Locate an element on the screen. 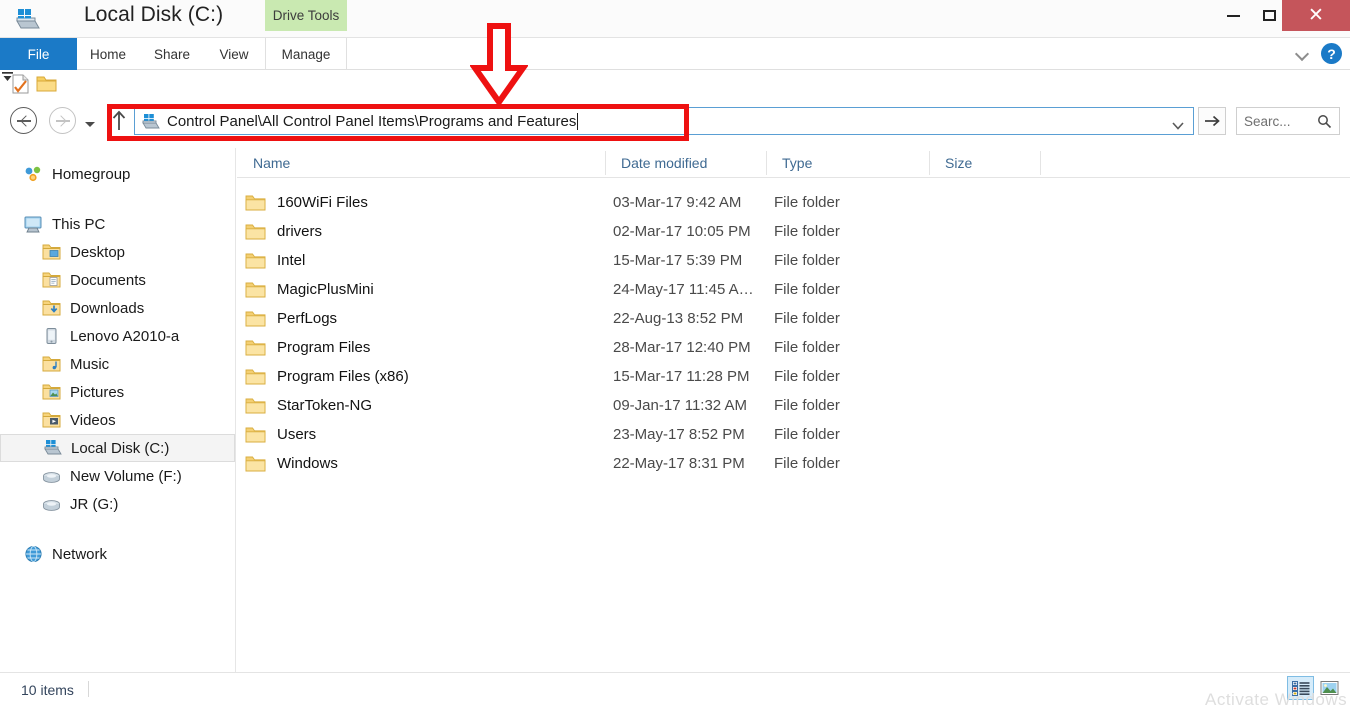 The image size is (1350, 707). status-divider is located at coordinates (88, 689).